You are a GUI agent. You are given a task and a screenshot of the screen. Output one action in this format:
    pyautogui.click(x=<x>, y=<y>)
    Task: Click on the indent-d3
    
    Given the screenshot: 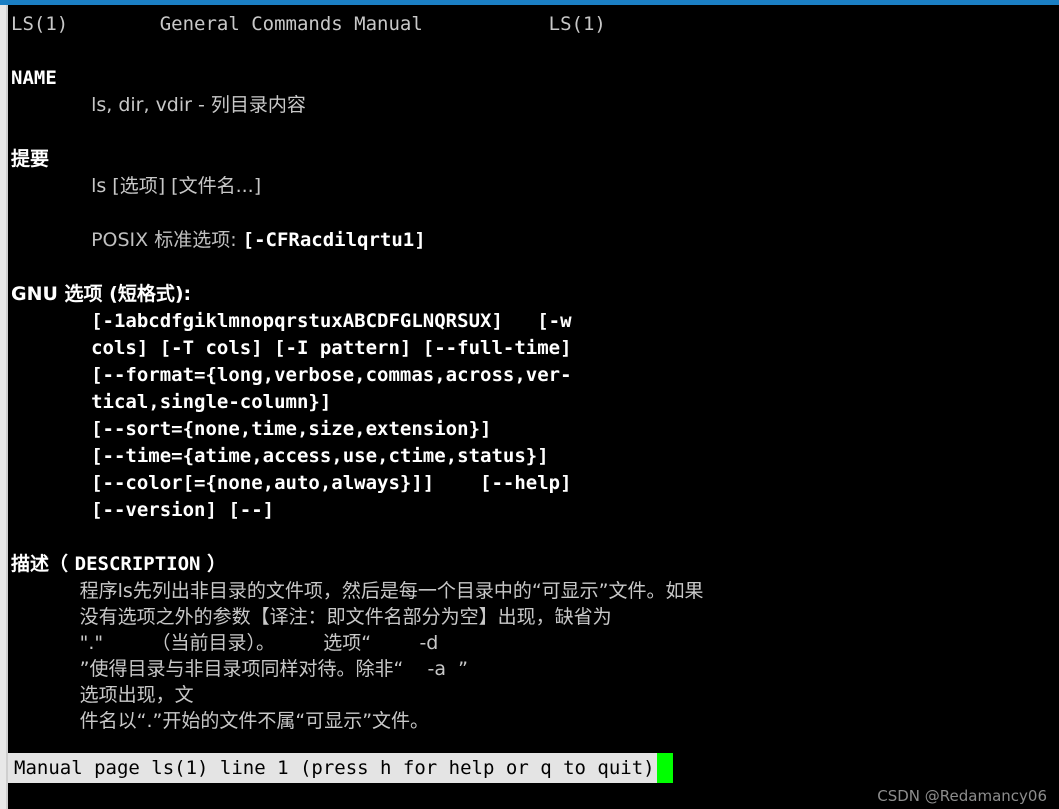 What is the action you would take?
    pyautogui.click(x=45, y=669)
    